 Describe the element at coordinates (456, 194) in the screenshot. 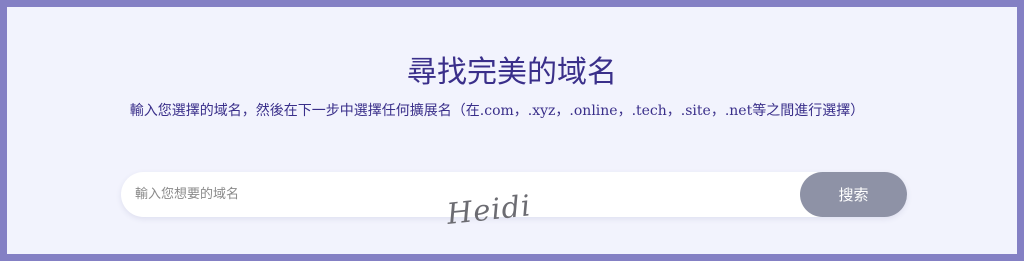

I see `domain-search-input` at that location.